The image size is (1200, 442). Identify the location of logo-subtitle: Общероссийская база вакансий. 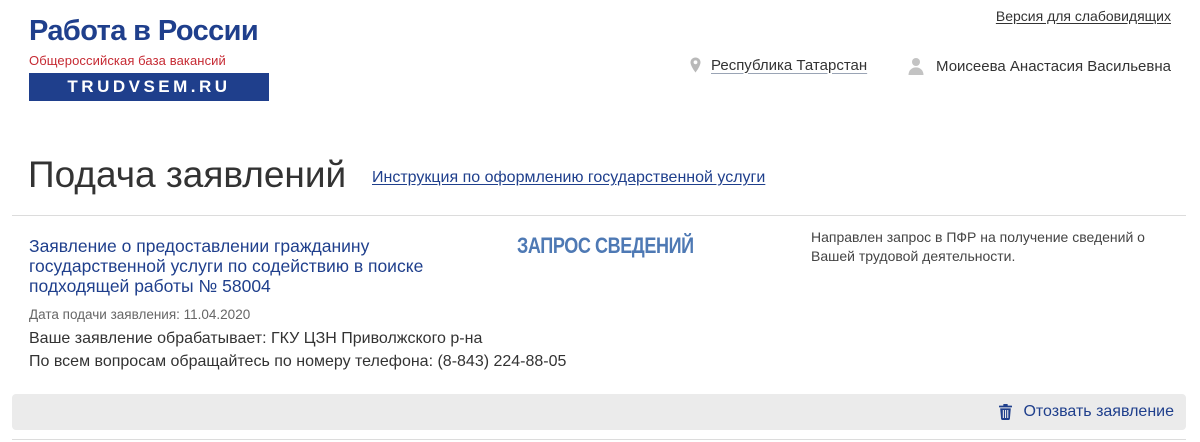
(127, 60).